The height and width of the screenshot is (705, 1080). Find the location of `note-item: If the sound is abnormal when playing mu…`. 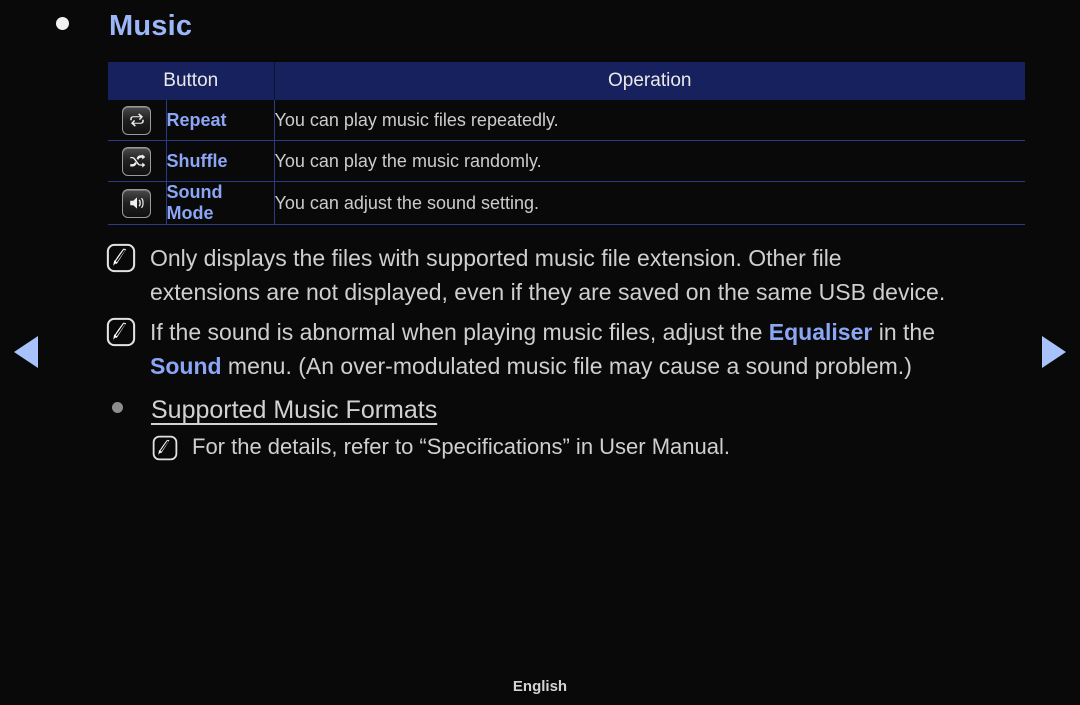

note-item: If the sound is abnormal when playing mu… is located at coordinates (571, 349).